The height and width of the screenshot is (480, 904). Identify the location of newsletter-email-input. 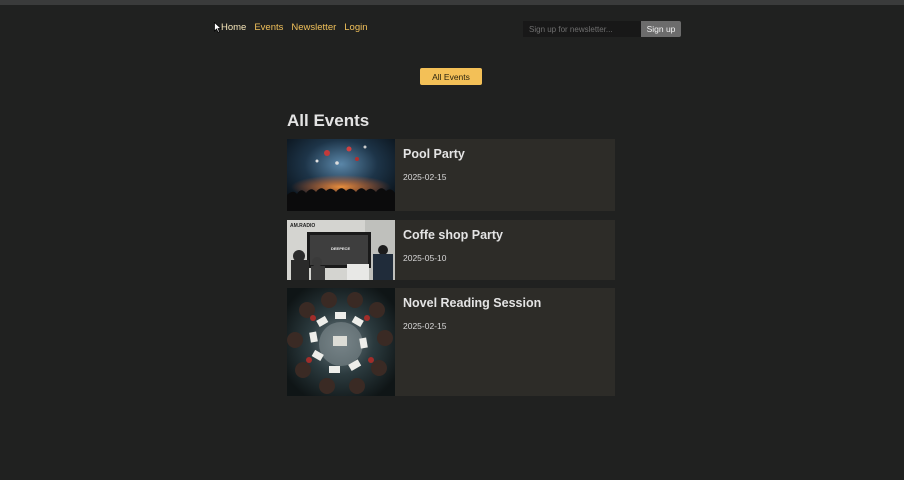
(582, 29).